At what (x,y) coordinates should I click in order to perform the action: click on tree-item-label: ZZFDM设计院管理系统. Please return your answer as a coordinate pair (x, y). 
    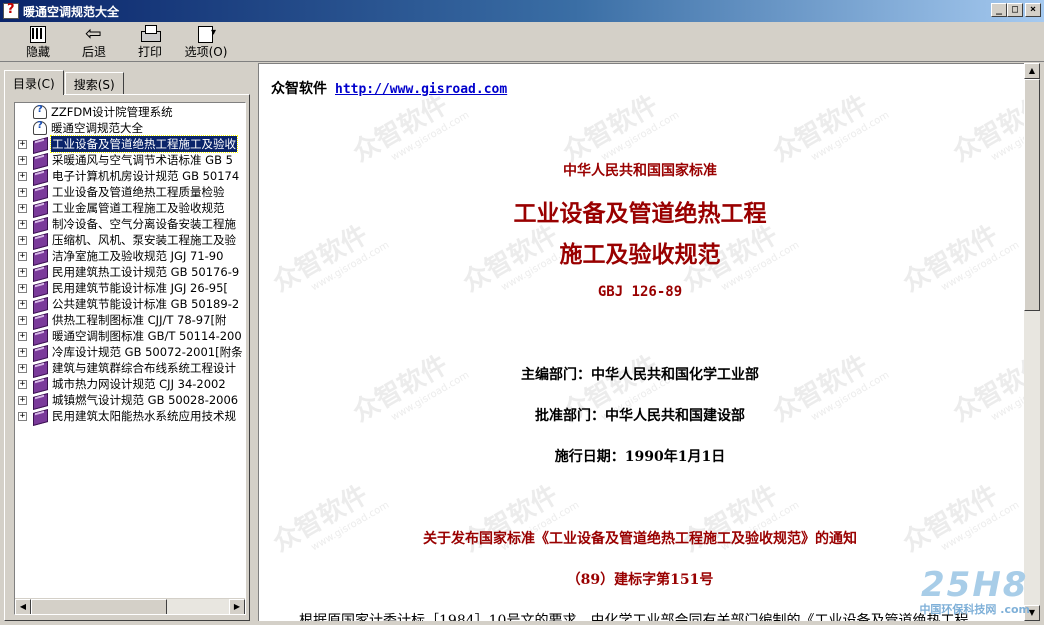
    Looking at the image, I should click on (112, 112).